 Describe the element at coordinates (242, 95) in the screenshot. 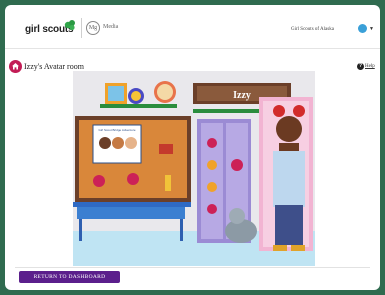

I see `nameplate-text: Izzy` at that location.